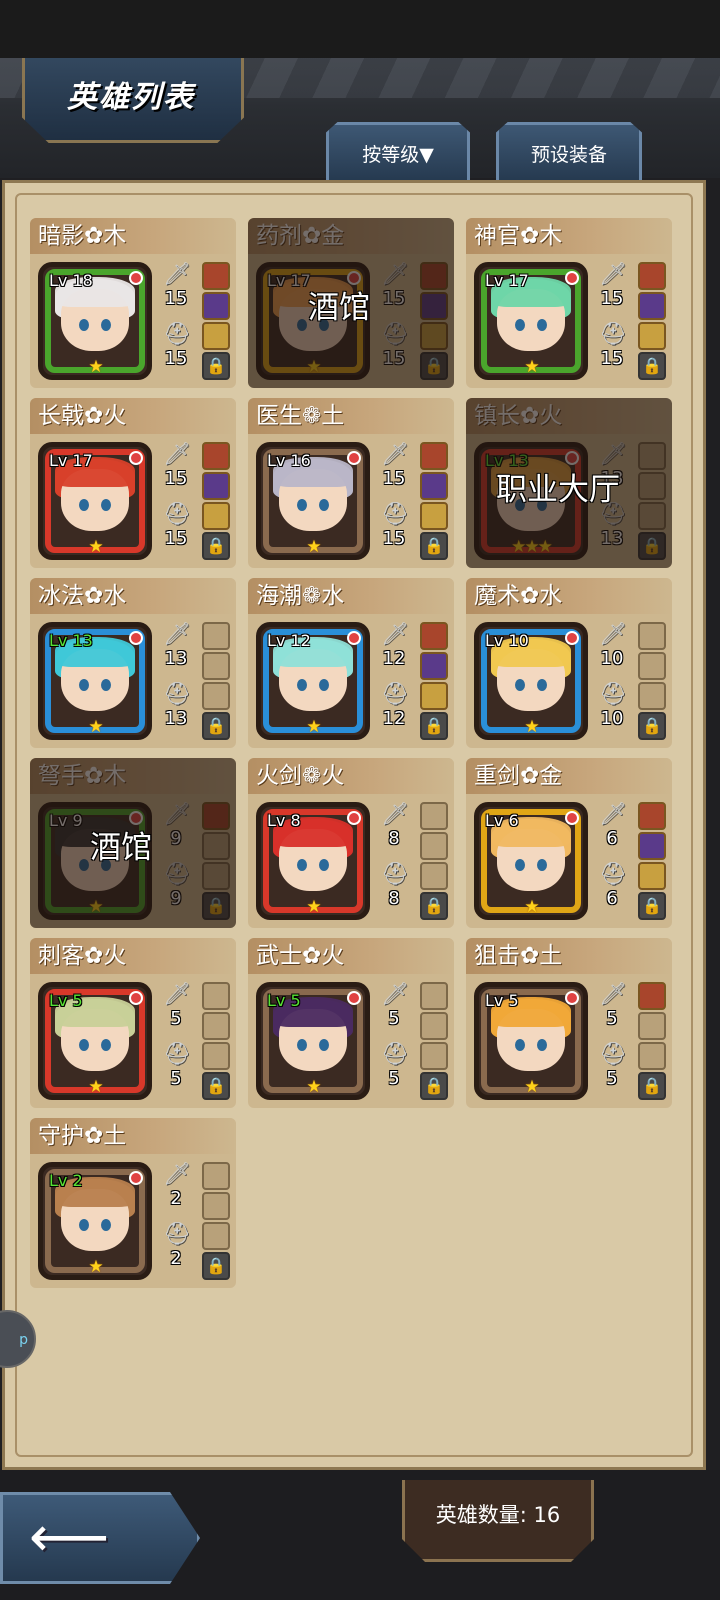 The height and width of the screenshot is (1600, 720). Describe the element at coordinates (394, 658) in the screenshot. I see `attack-value: 12` at that location.